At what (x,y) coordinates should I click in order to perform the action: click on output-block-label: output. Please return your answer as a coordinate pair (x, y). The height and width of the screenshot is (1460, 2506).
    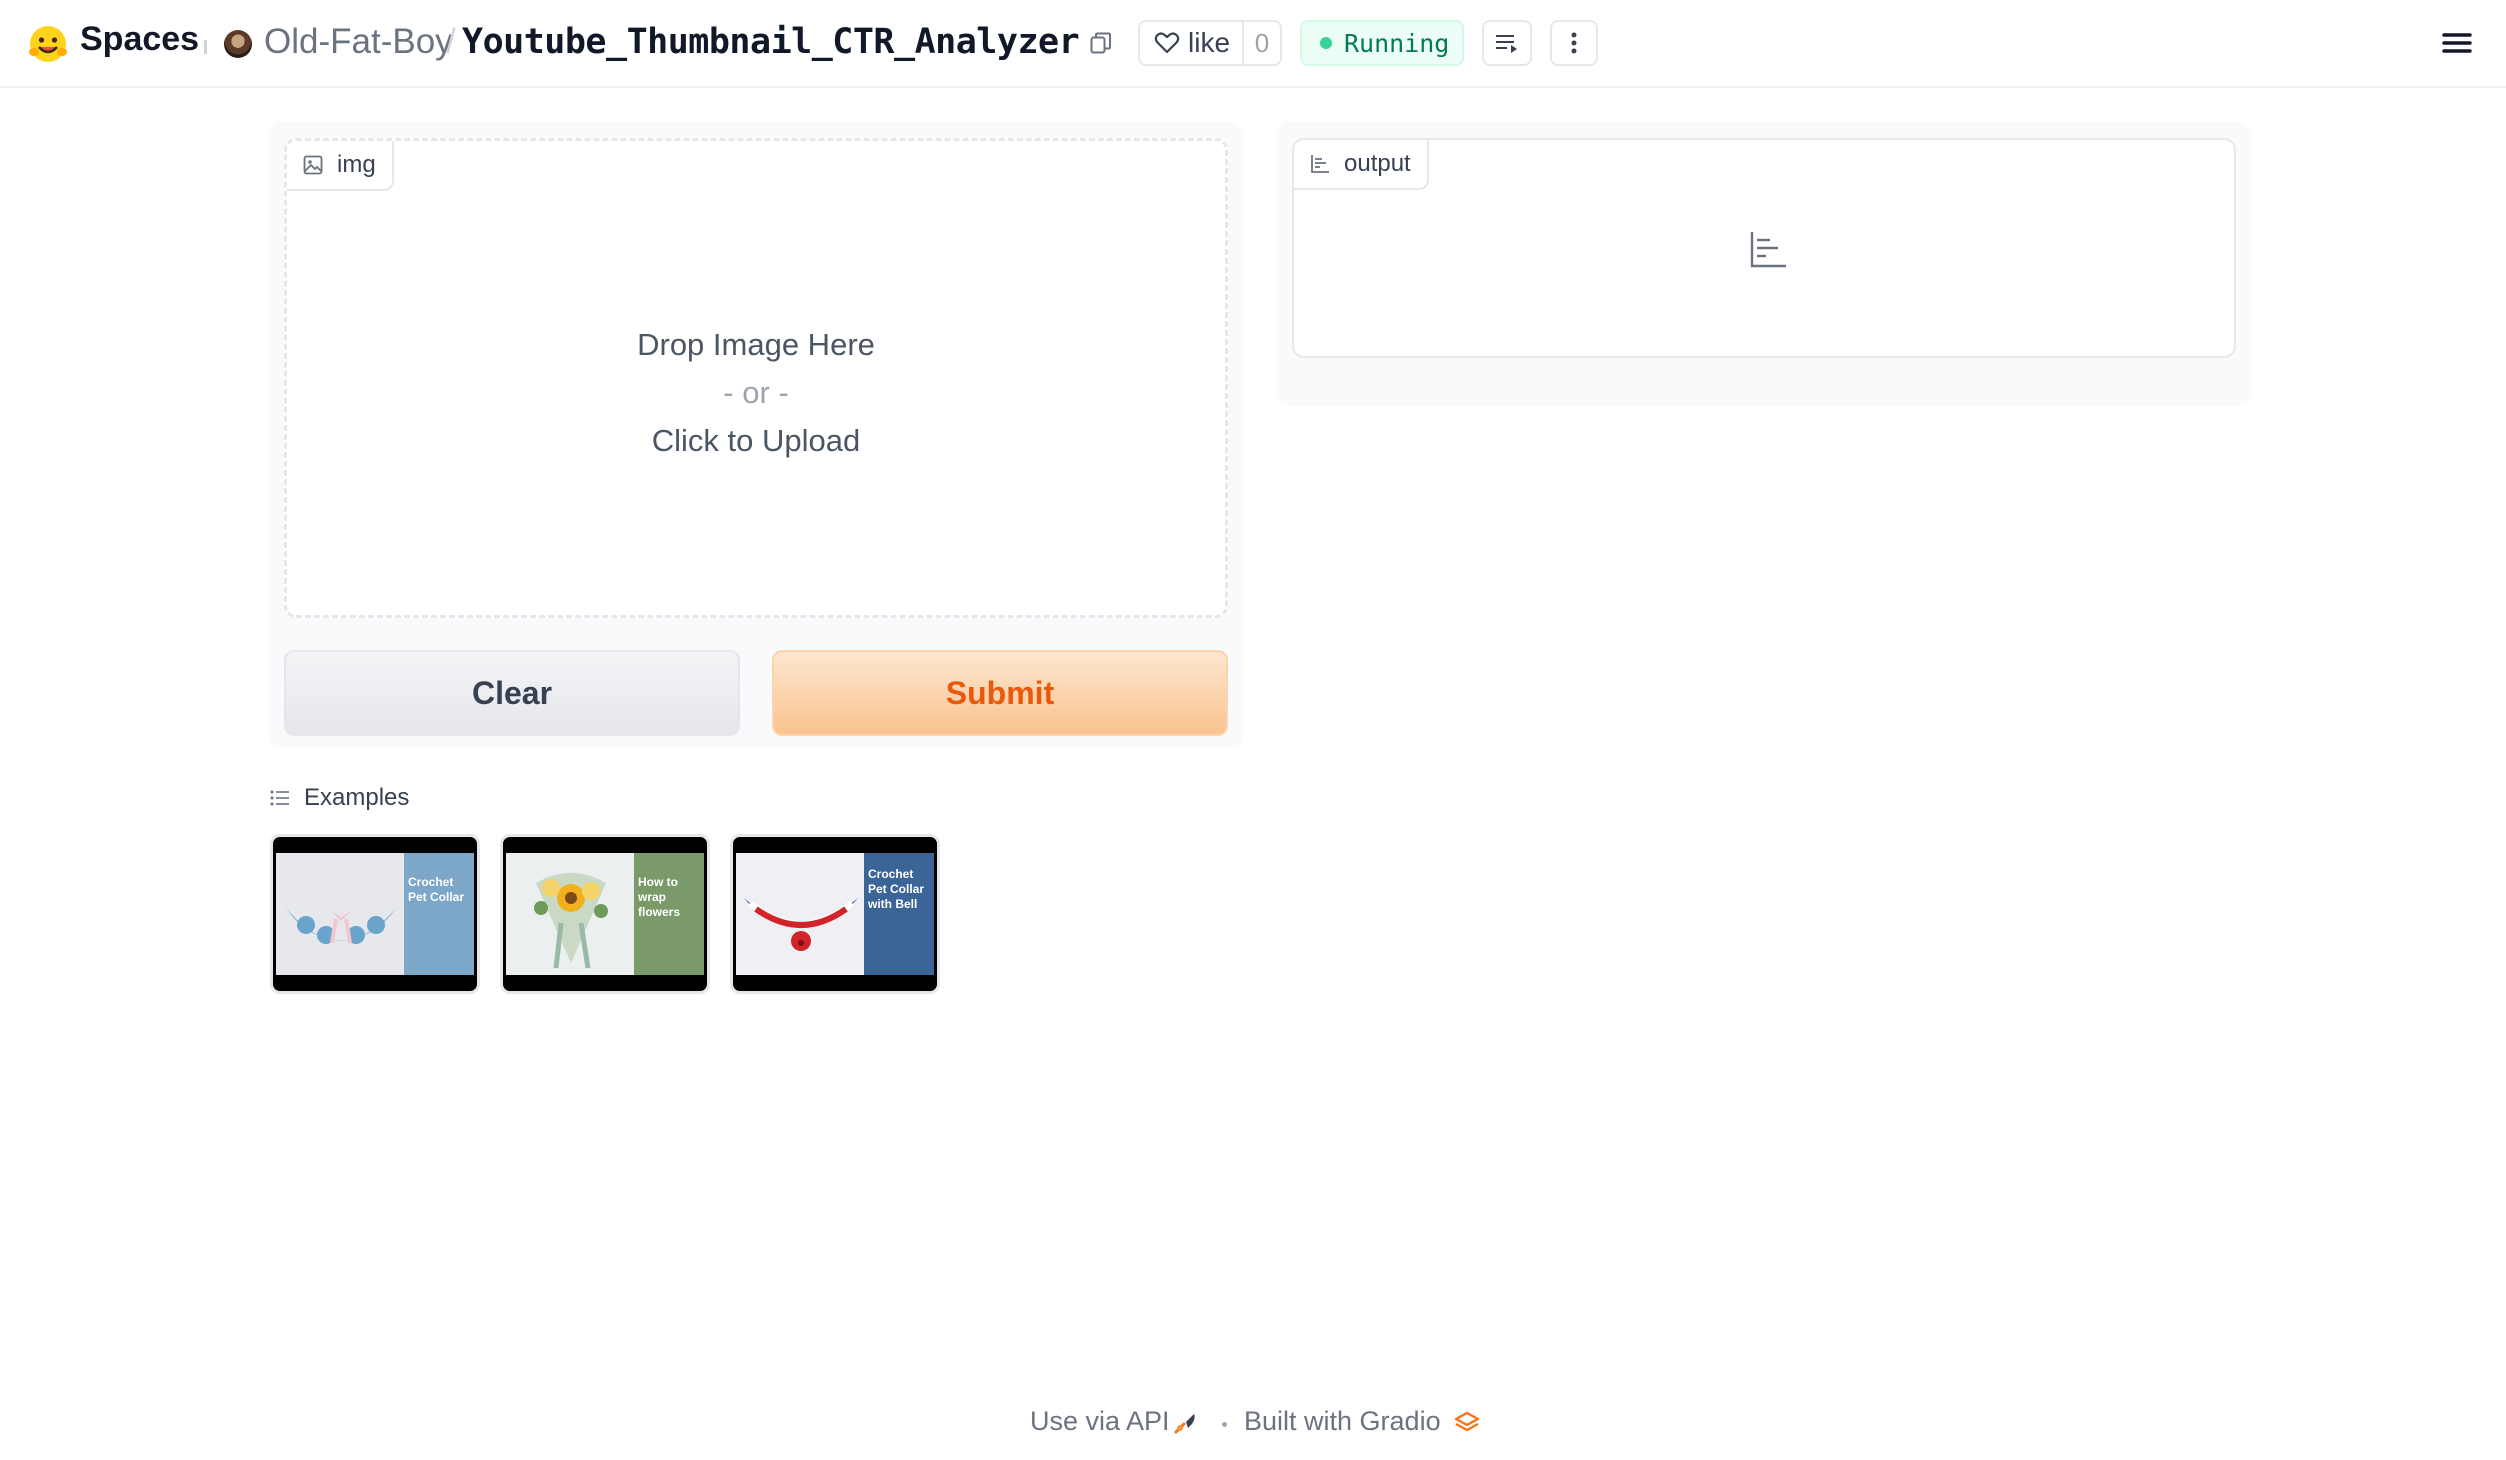
    Looking at the image, I should click on (1361, 165).